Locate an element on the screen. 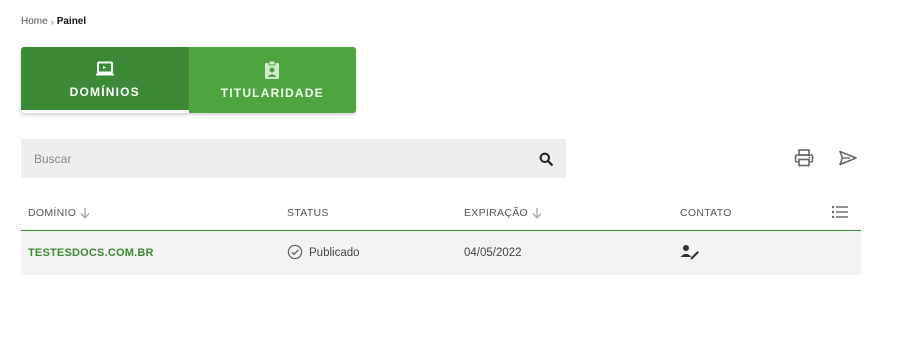 The image size is (900, 348). breadcrumb-current: Painel is located at coordinates (71, 21).